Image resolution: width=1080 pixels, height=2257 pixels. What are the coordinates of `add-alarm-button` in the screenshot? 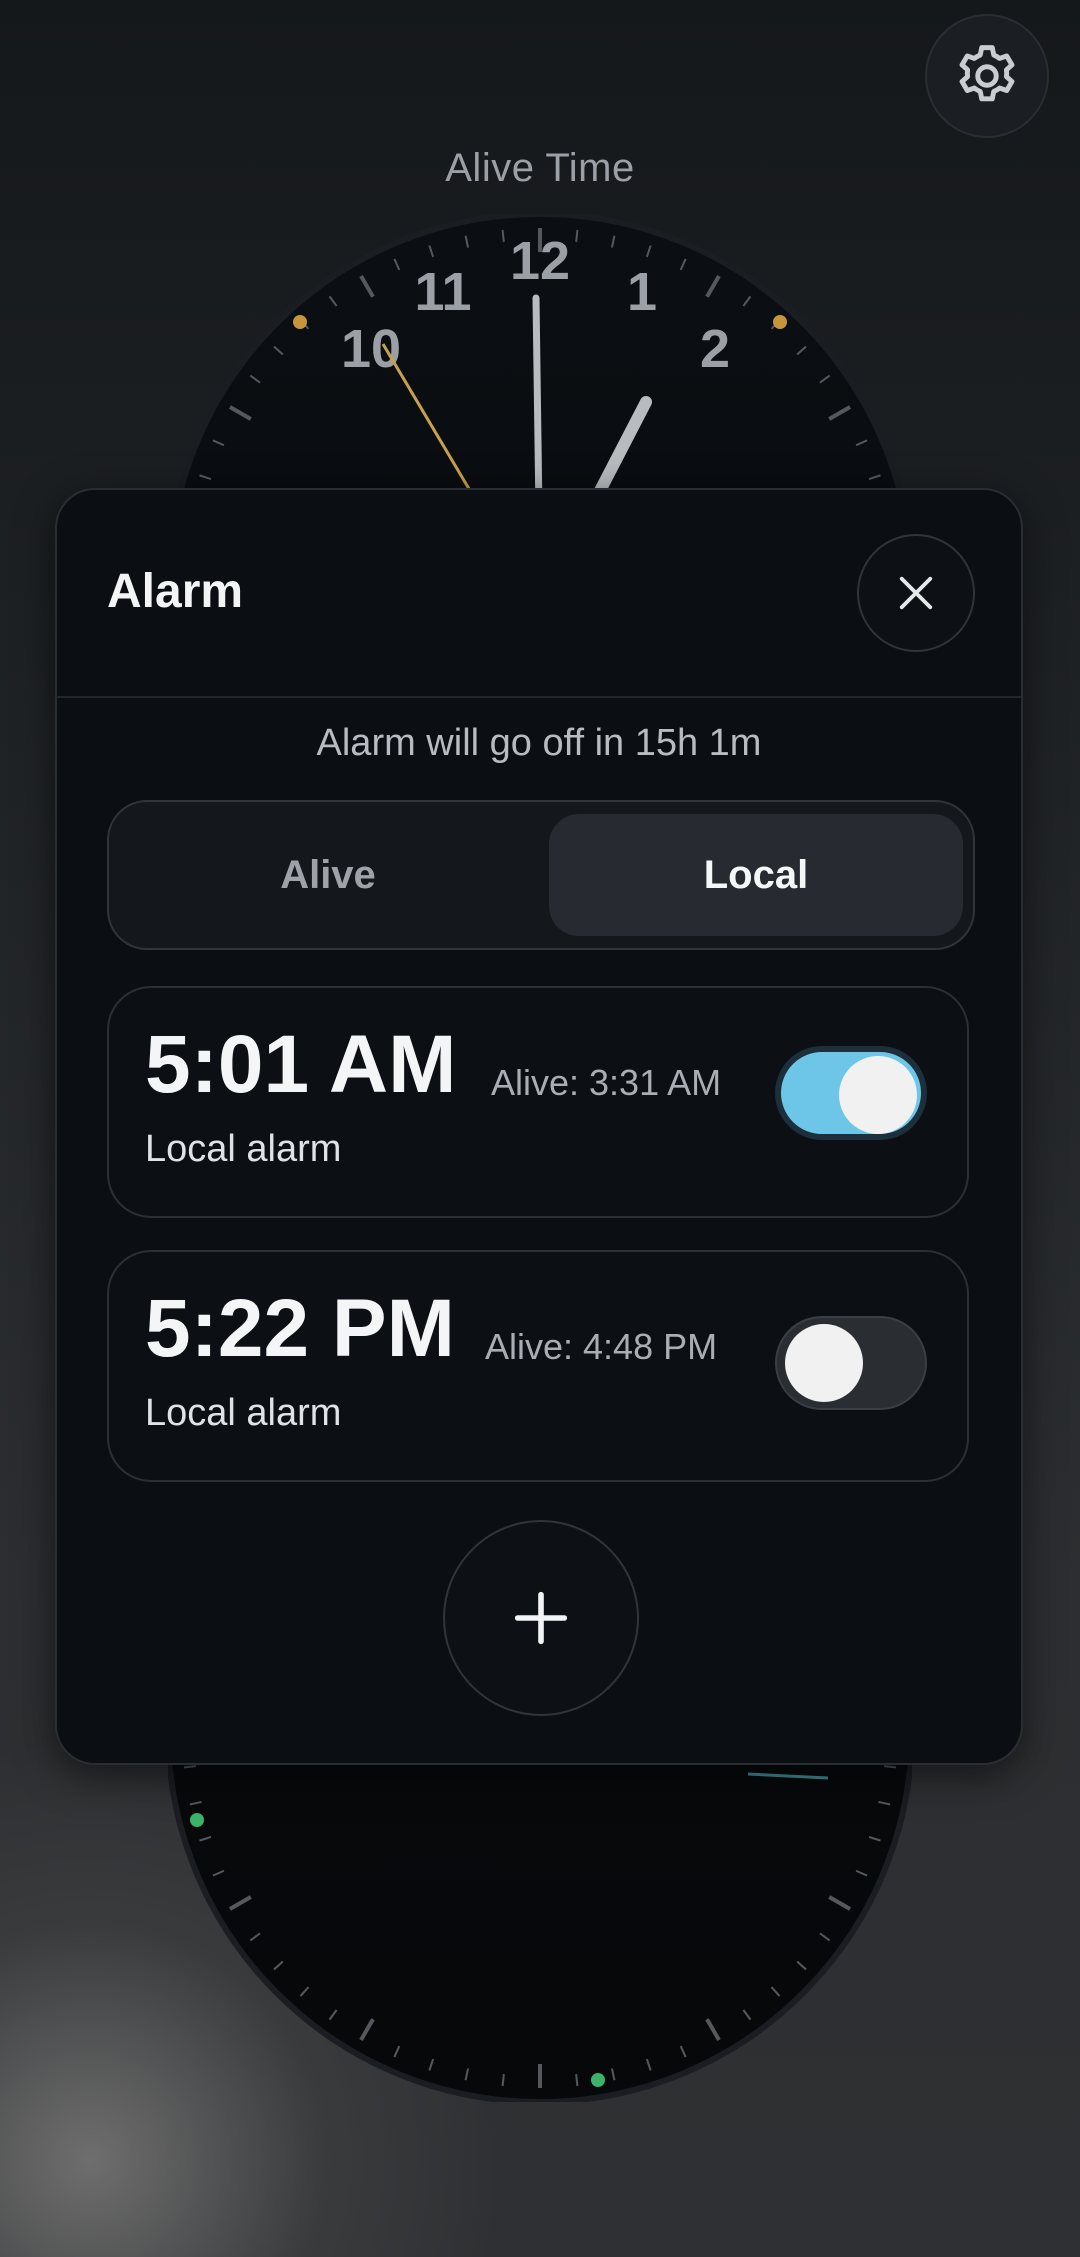 It's located at (541, 1618).